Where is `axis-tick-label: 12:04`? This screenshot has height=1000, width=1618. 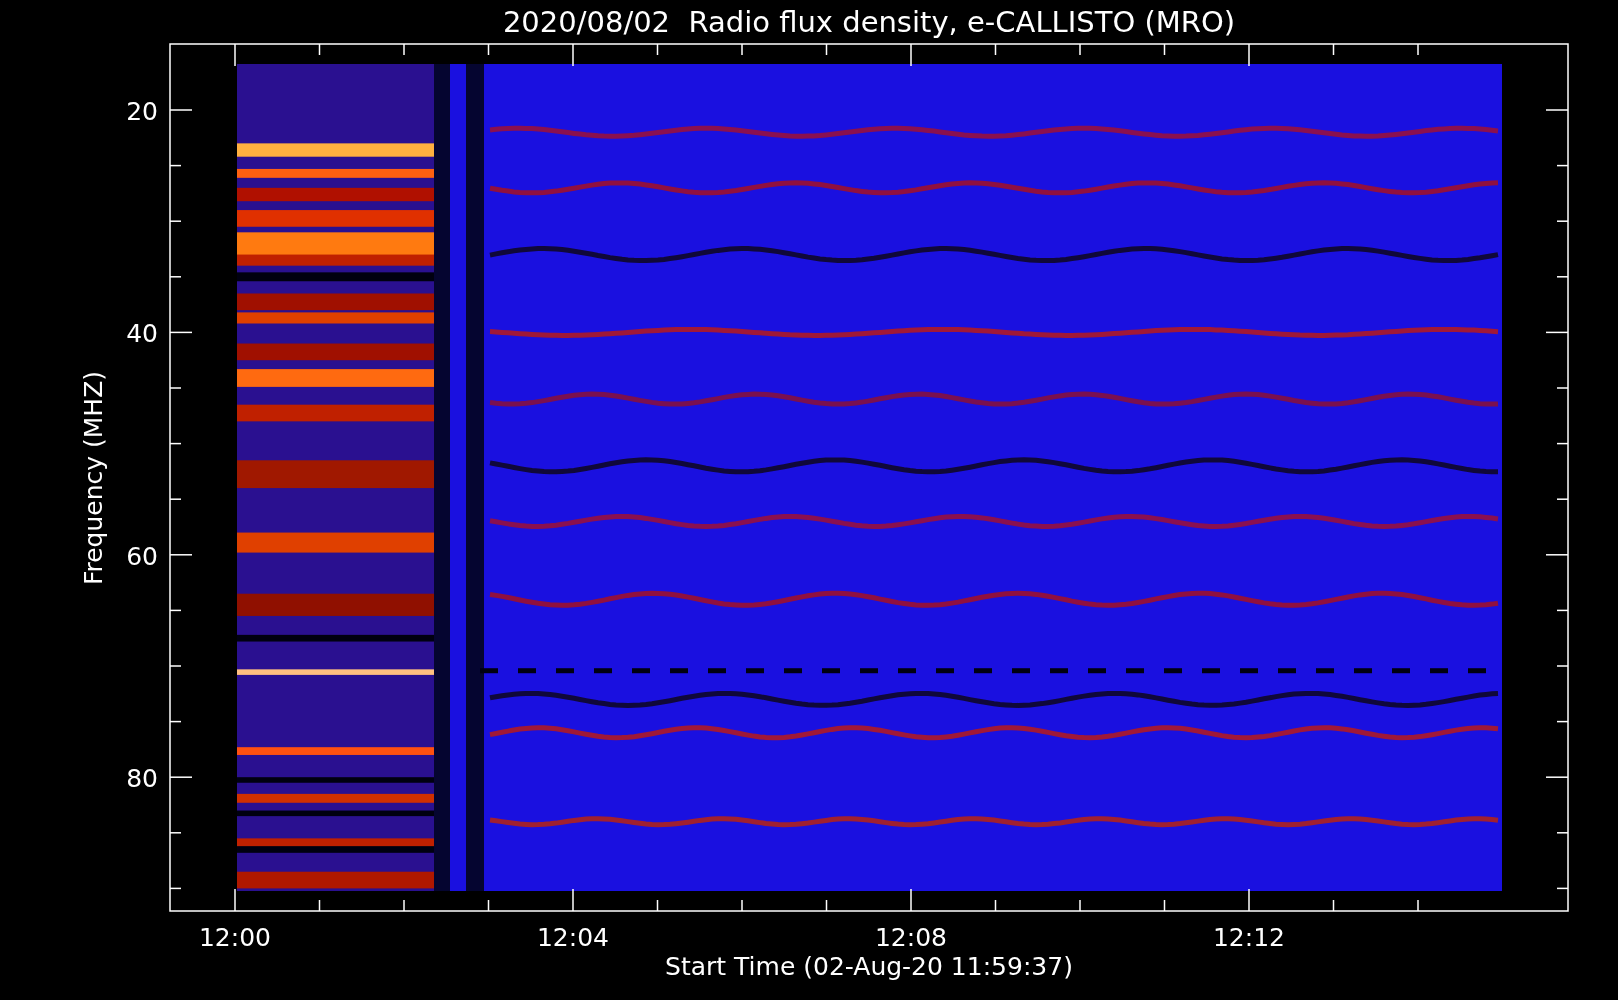 axis-tick-label: 12:04 is located at coordinates (573, 937).